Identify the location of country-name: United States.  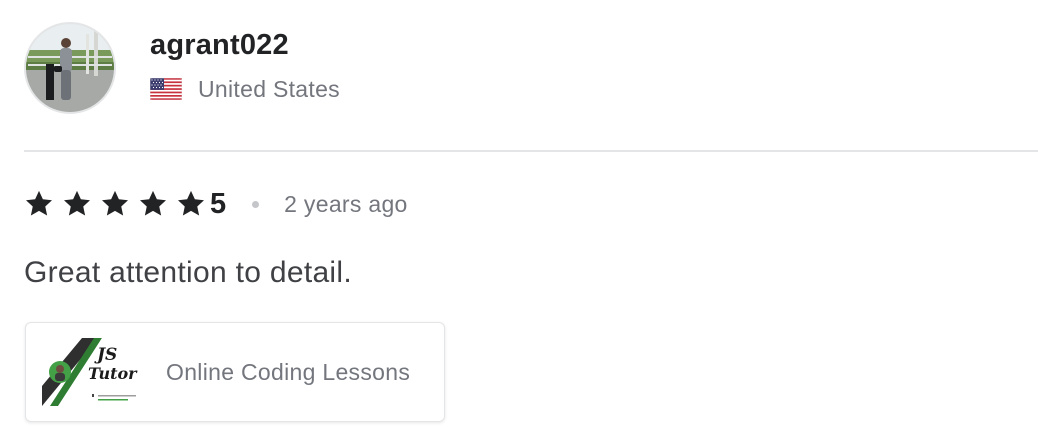
(269, 88).